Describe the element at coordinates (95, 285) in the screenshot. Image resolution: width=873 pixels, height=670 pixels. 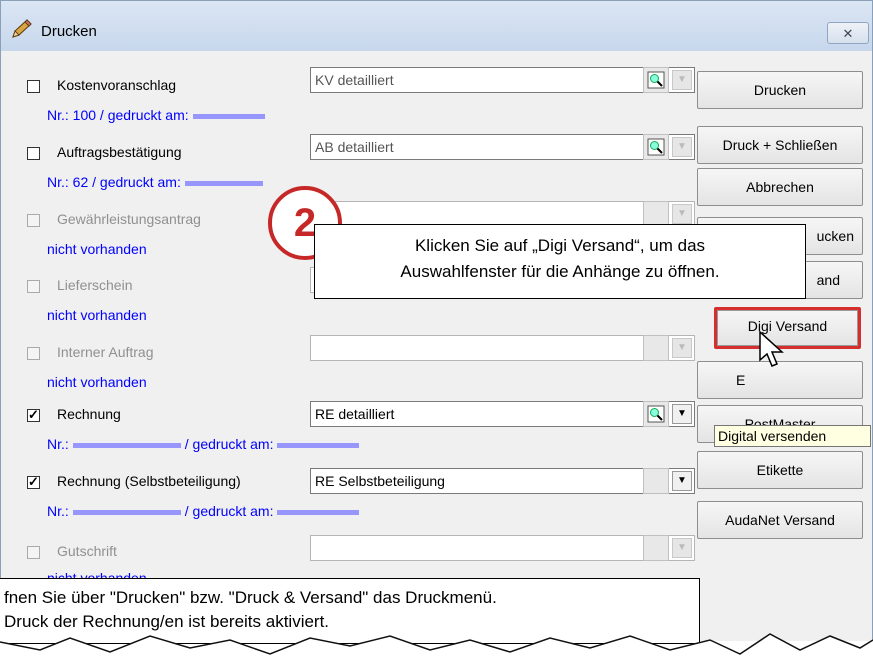
I see `label-lieferschein: Lieferschein` at that location.